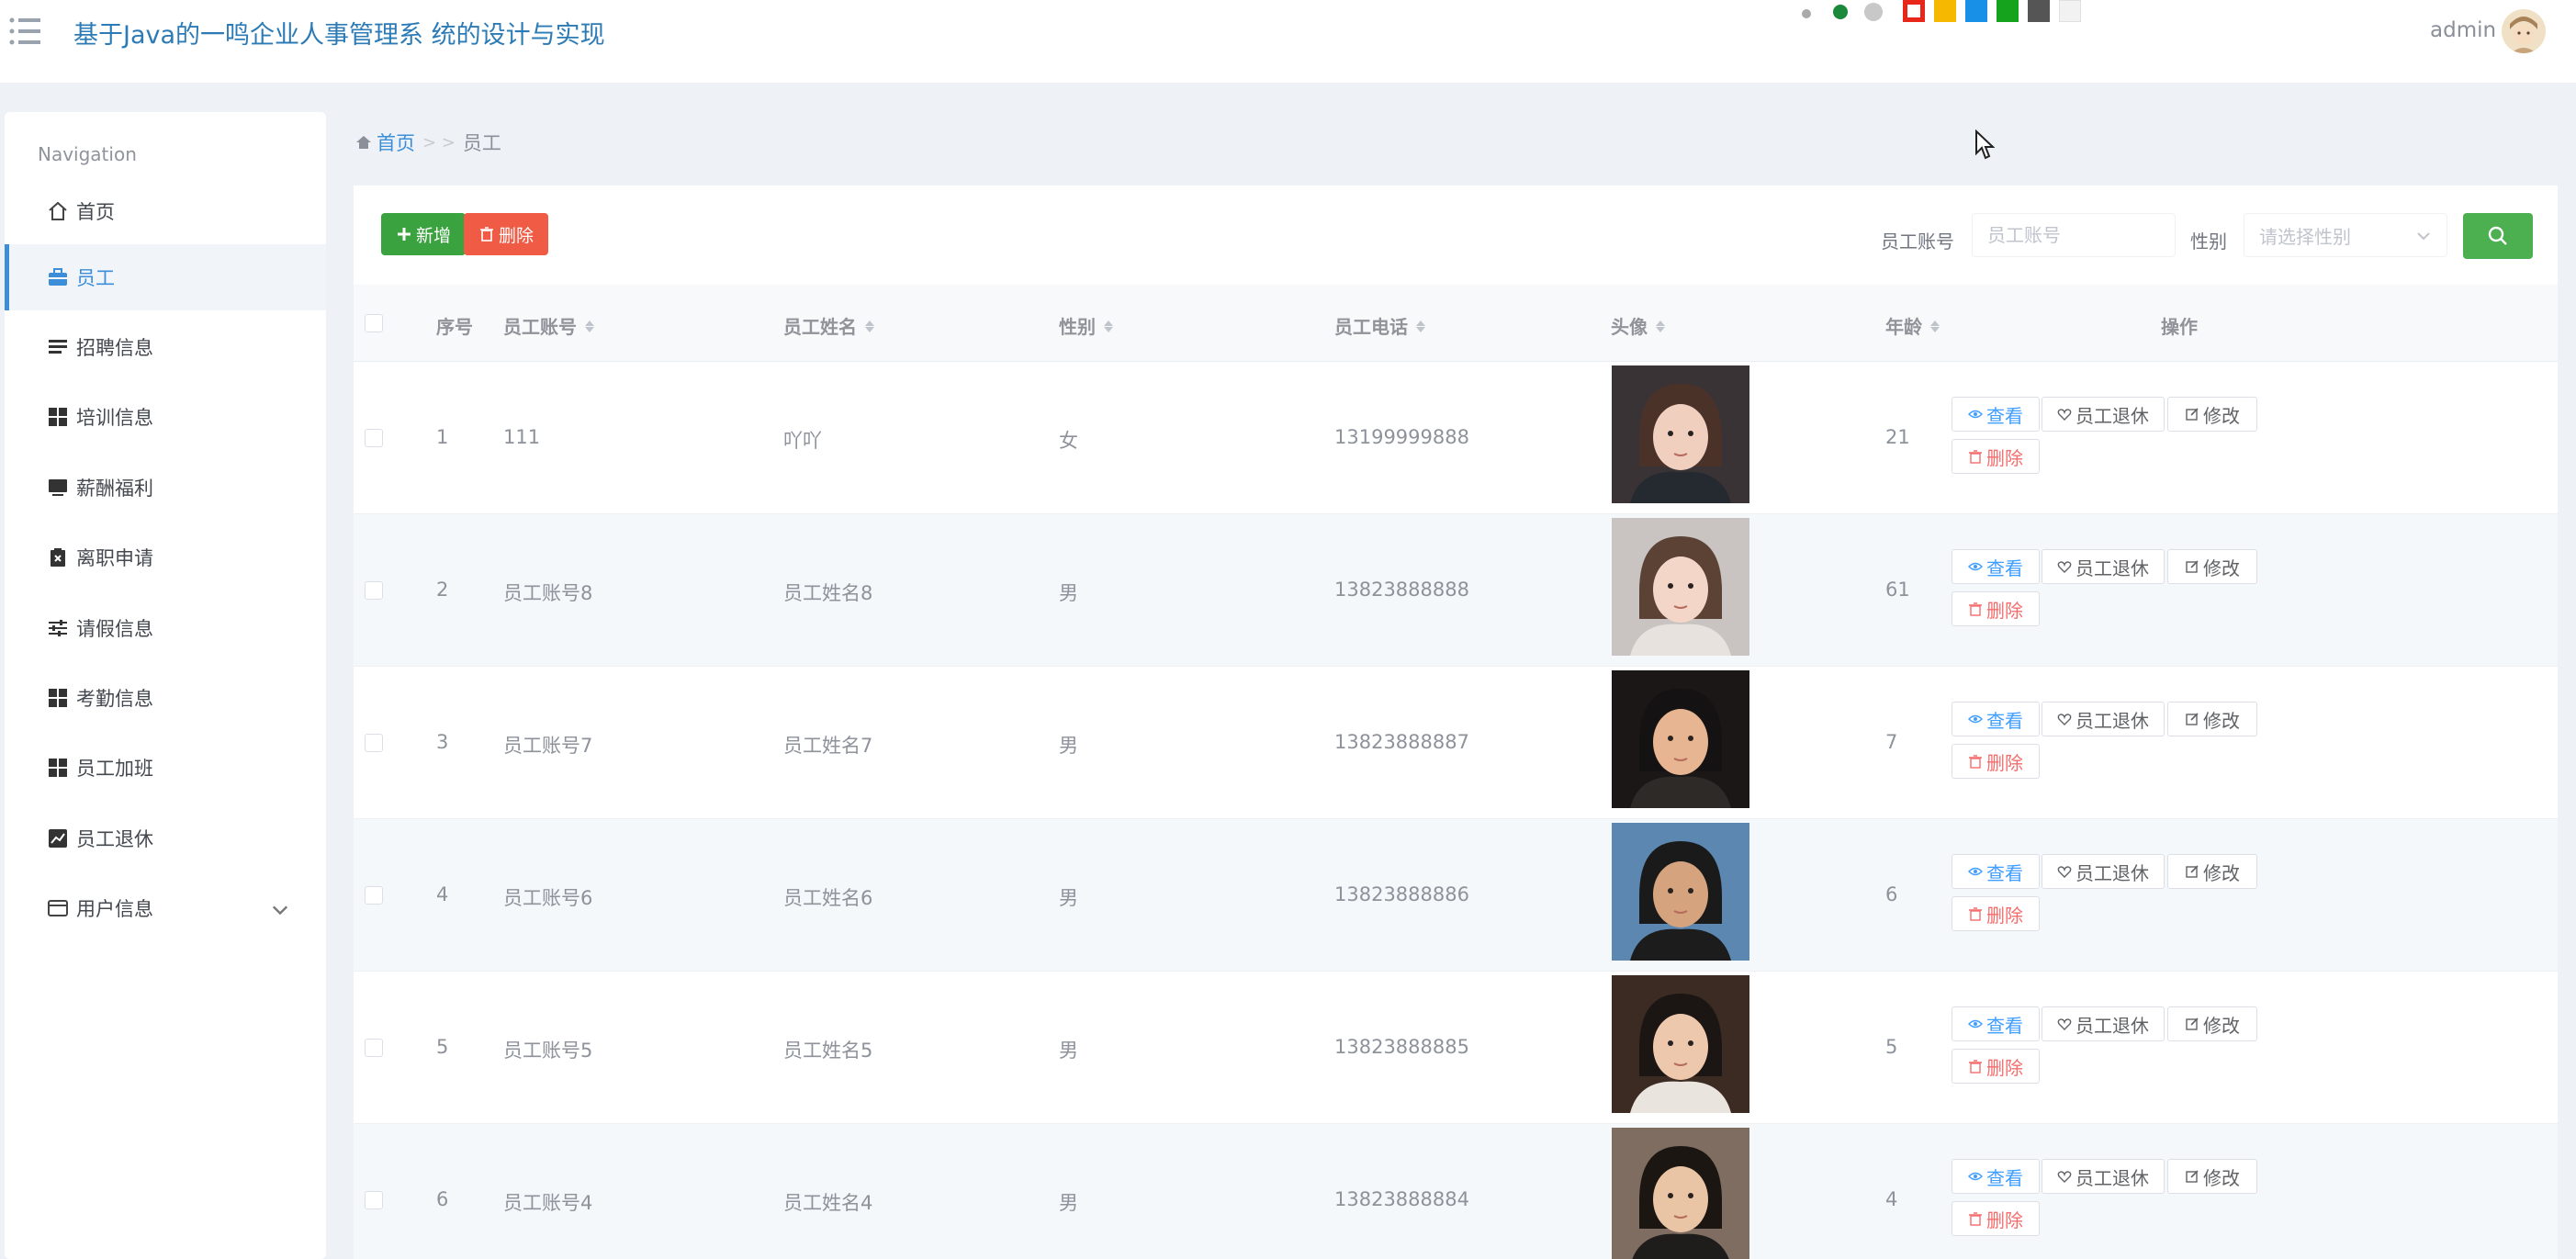  What do you see at coordinates (829, 325) in the screenshot?
I see `column-header-name: 员工姓名` at bounding box center [829, 325].